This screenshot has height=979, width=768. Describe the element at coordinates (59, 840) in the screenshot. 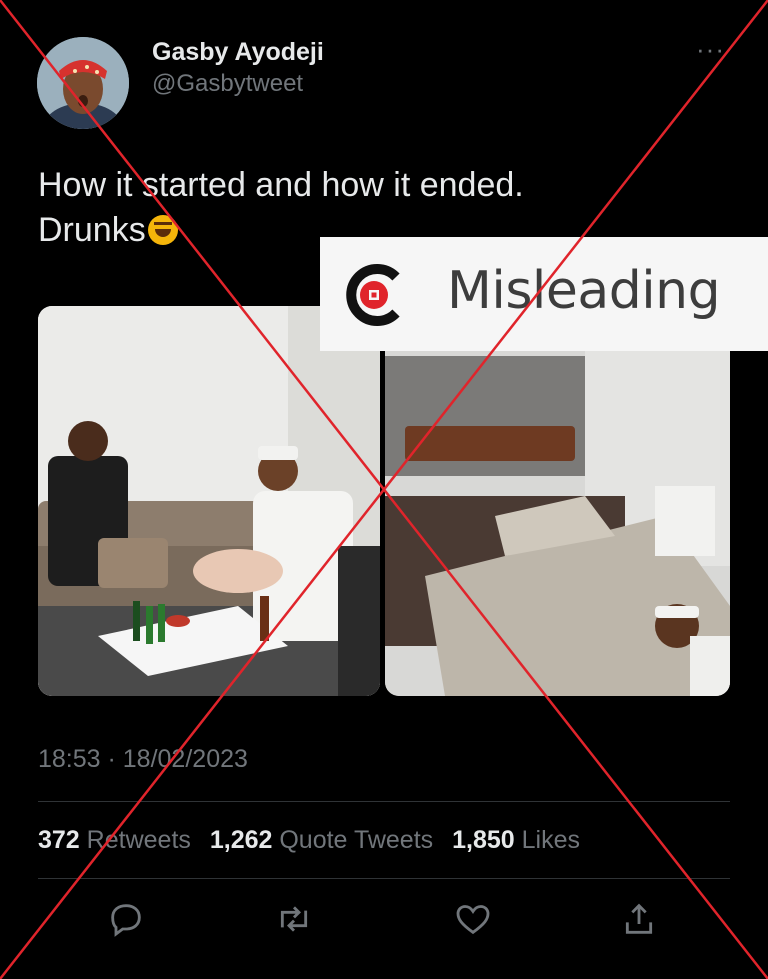

I see `retweets-count: 372` at that location.